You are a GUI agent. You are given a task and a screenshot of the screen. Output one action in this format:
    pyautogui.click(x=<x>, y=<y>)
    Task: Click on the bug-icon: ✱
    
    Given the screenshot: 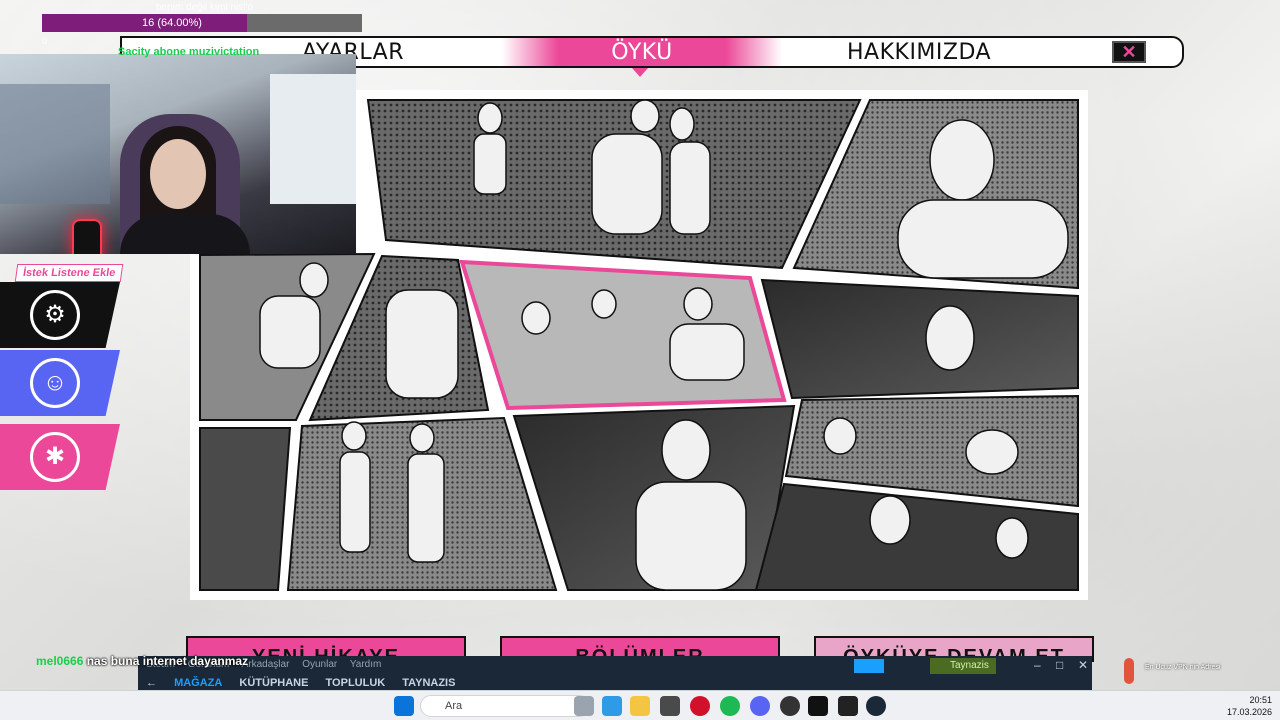 What is the action you would take?
    pyautogui.click(x=55, y=457)
    